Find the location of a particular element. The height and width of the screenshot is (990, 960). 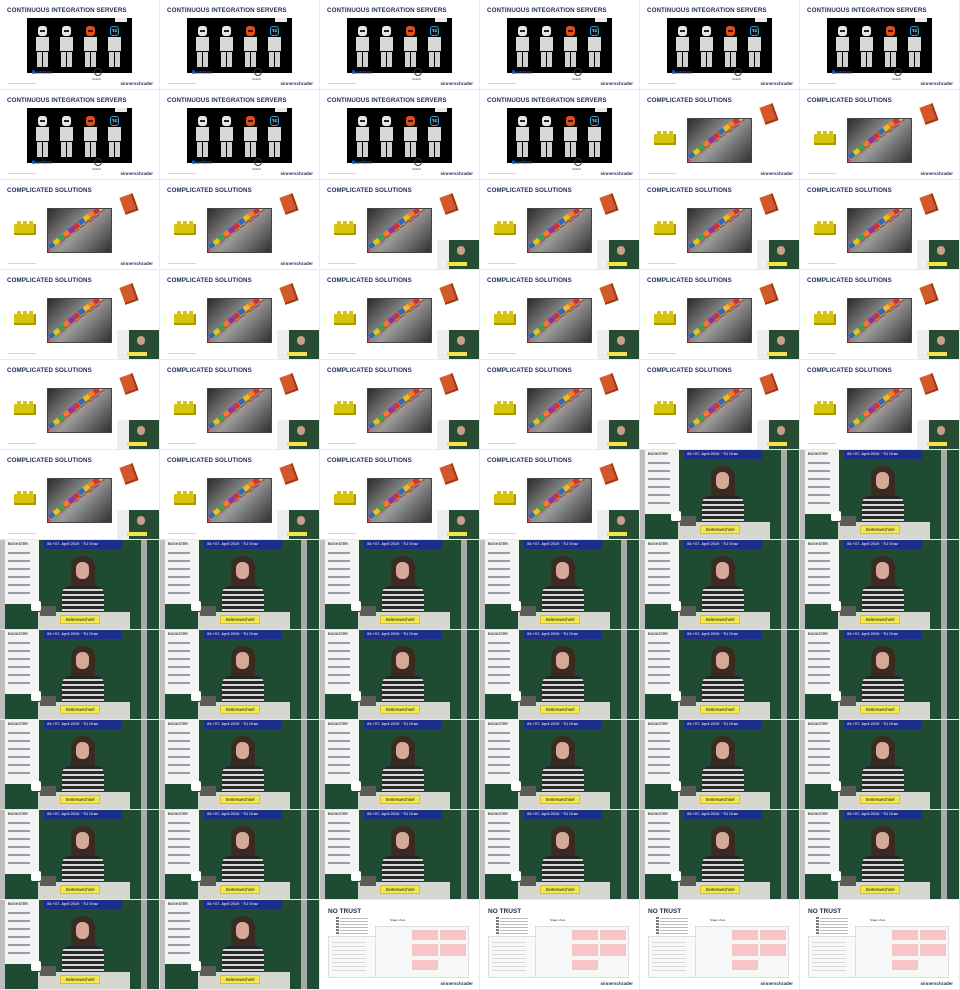

lego-figures-image: TC is located at coordinates (239, 135).